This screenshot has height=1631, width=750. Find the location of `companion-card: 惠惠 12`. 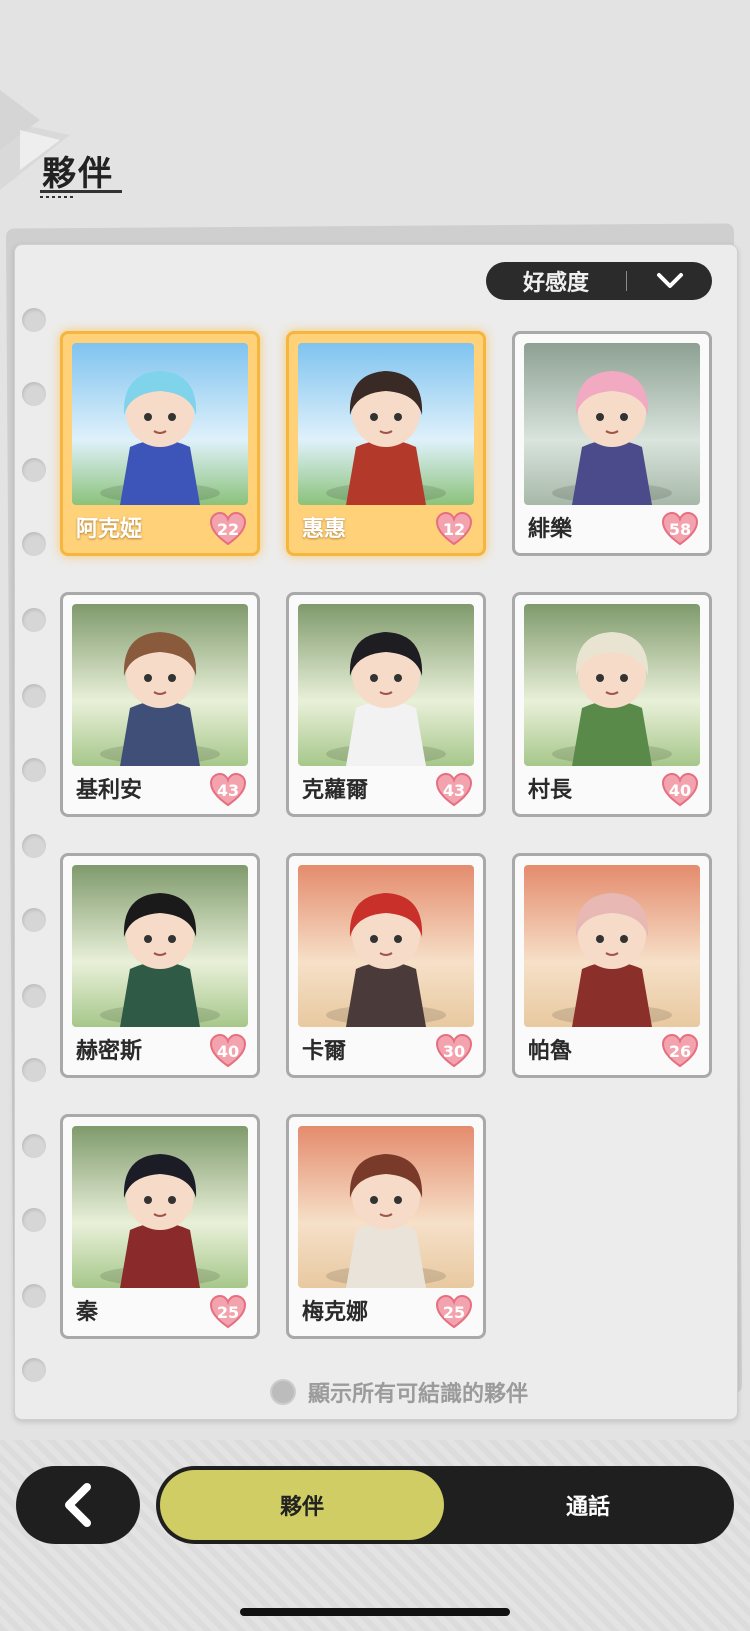

companion-card: 惠惠 12 is located at coordinates (386, 443).